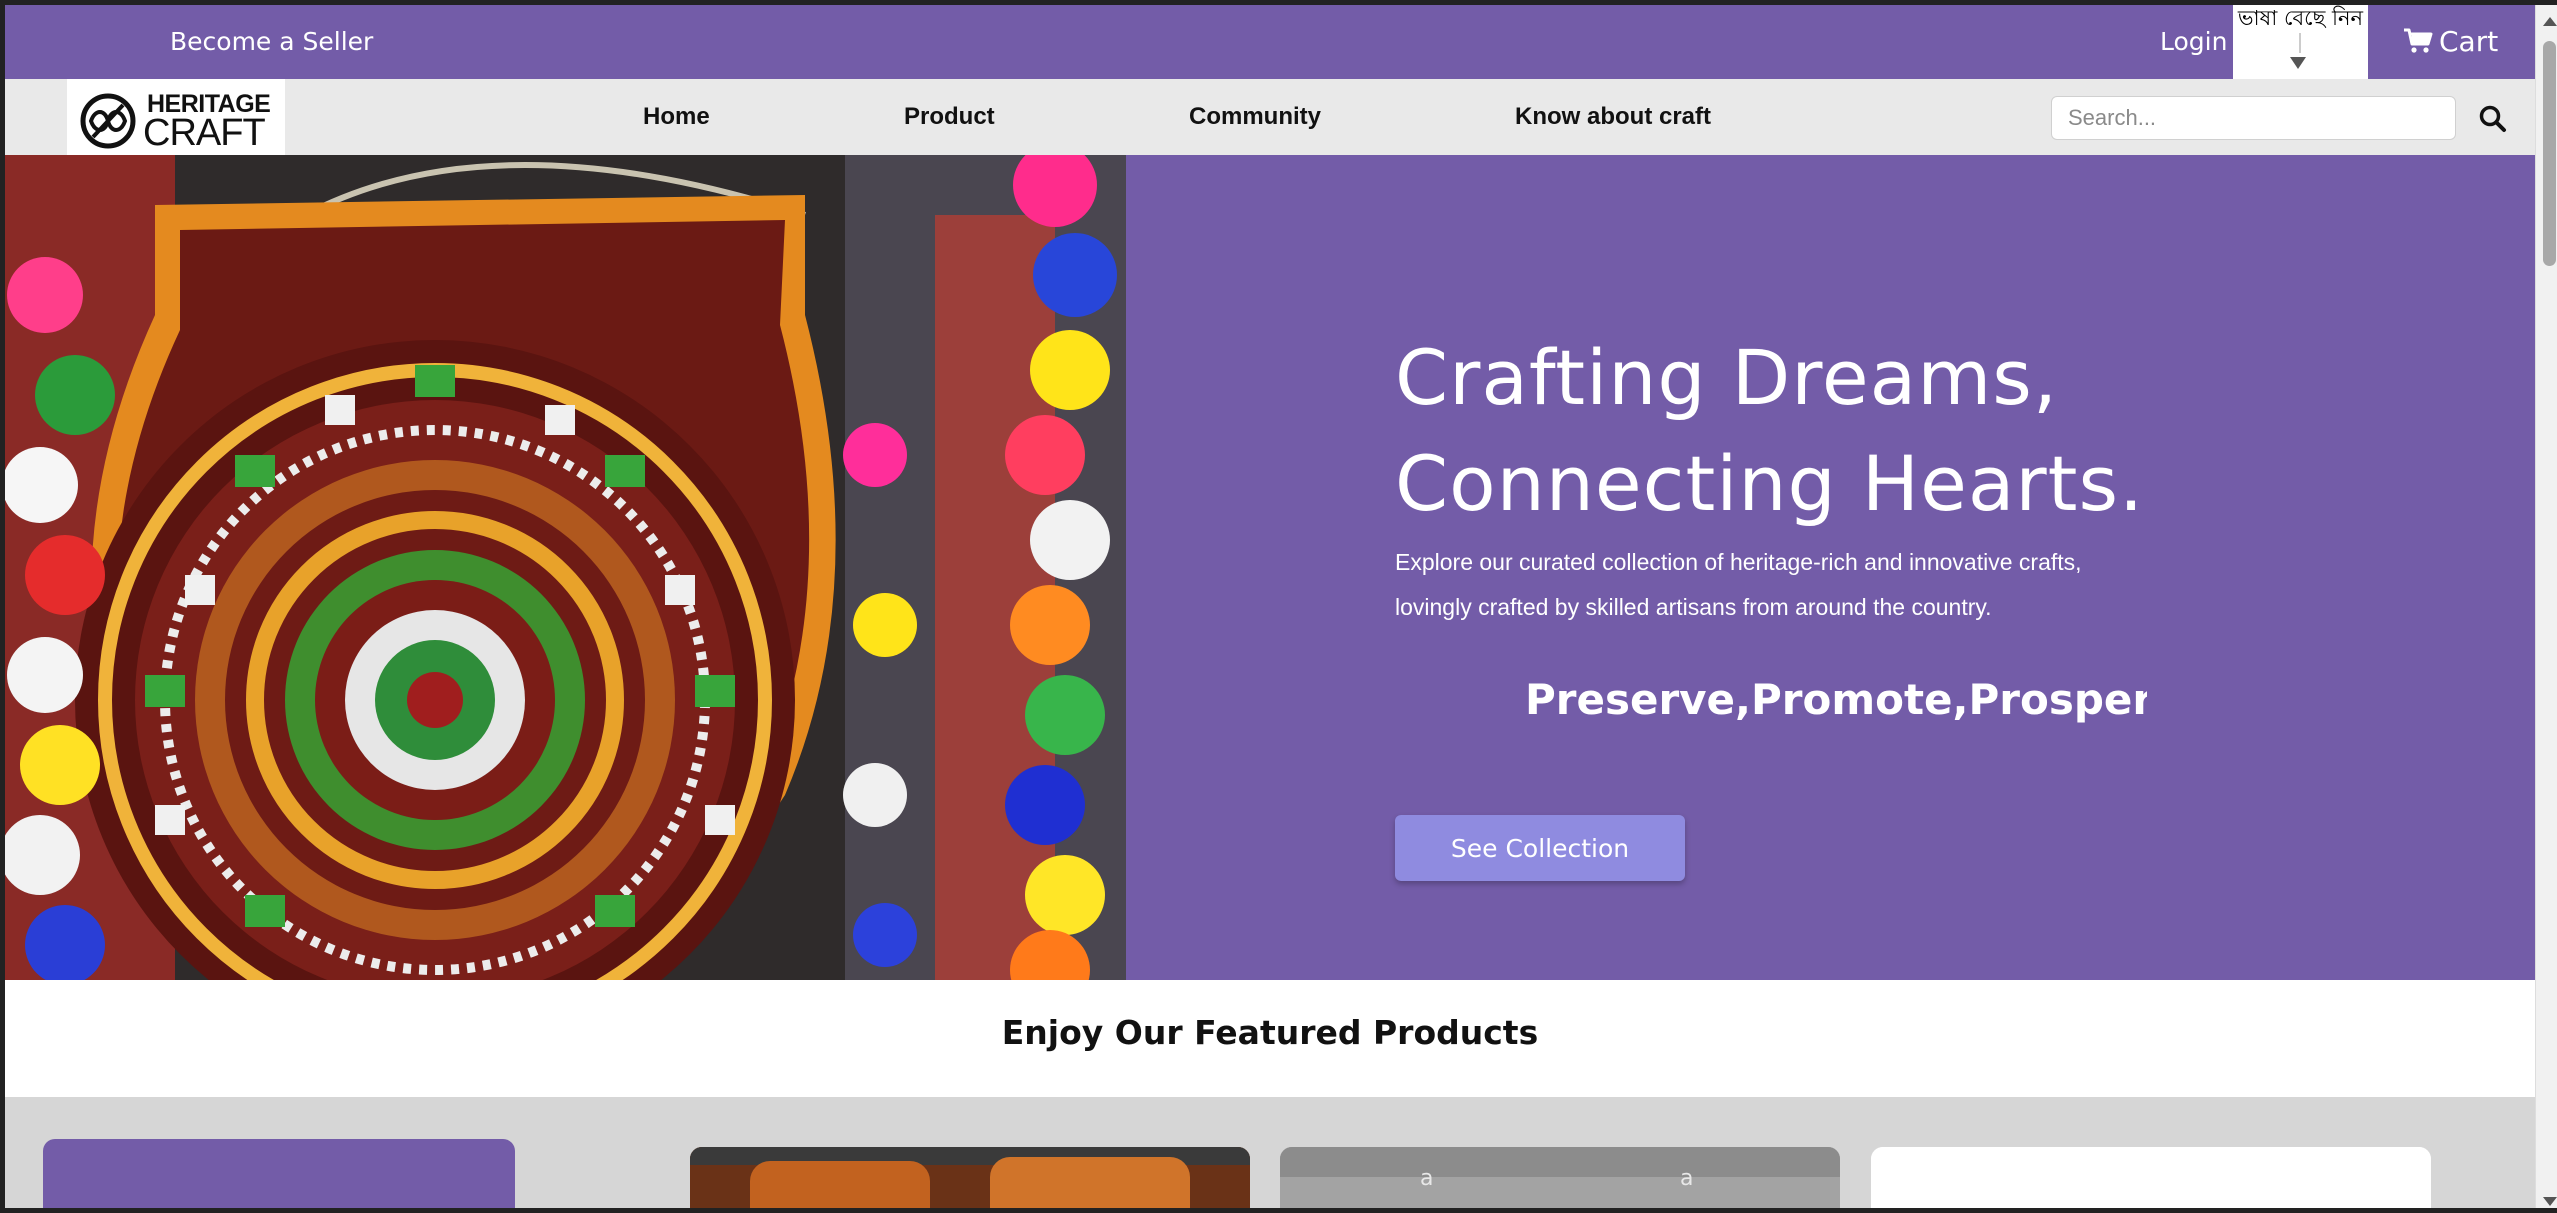 Image resolution: width=2557 pixels, height=1213 pixels. I want to click on language-select-label: ভাষা বেছে নিন, so click(2300, 18).